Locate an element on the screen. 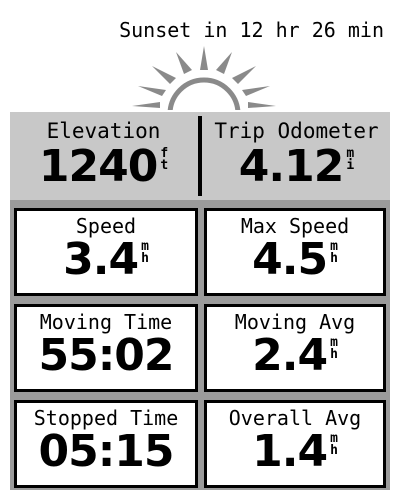 The width and height of the screenshot is (400, 494). field-value: 05:15 is located at coordinates (106, 451).